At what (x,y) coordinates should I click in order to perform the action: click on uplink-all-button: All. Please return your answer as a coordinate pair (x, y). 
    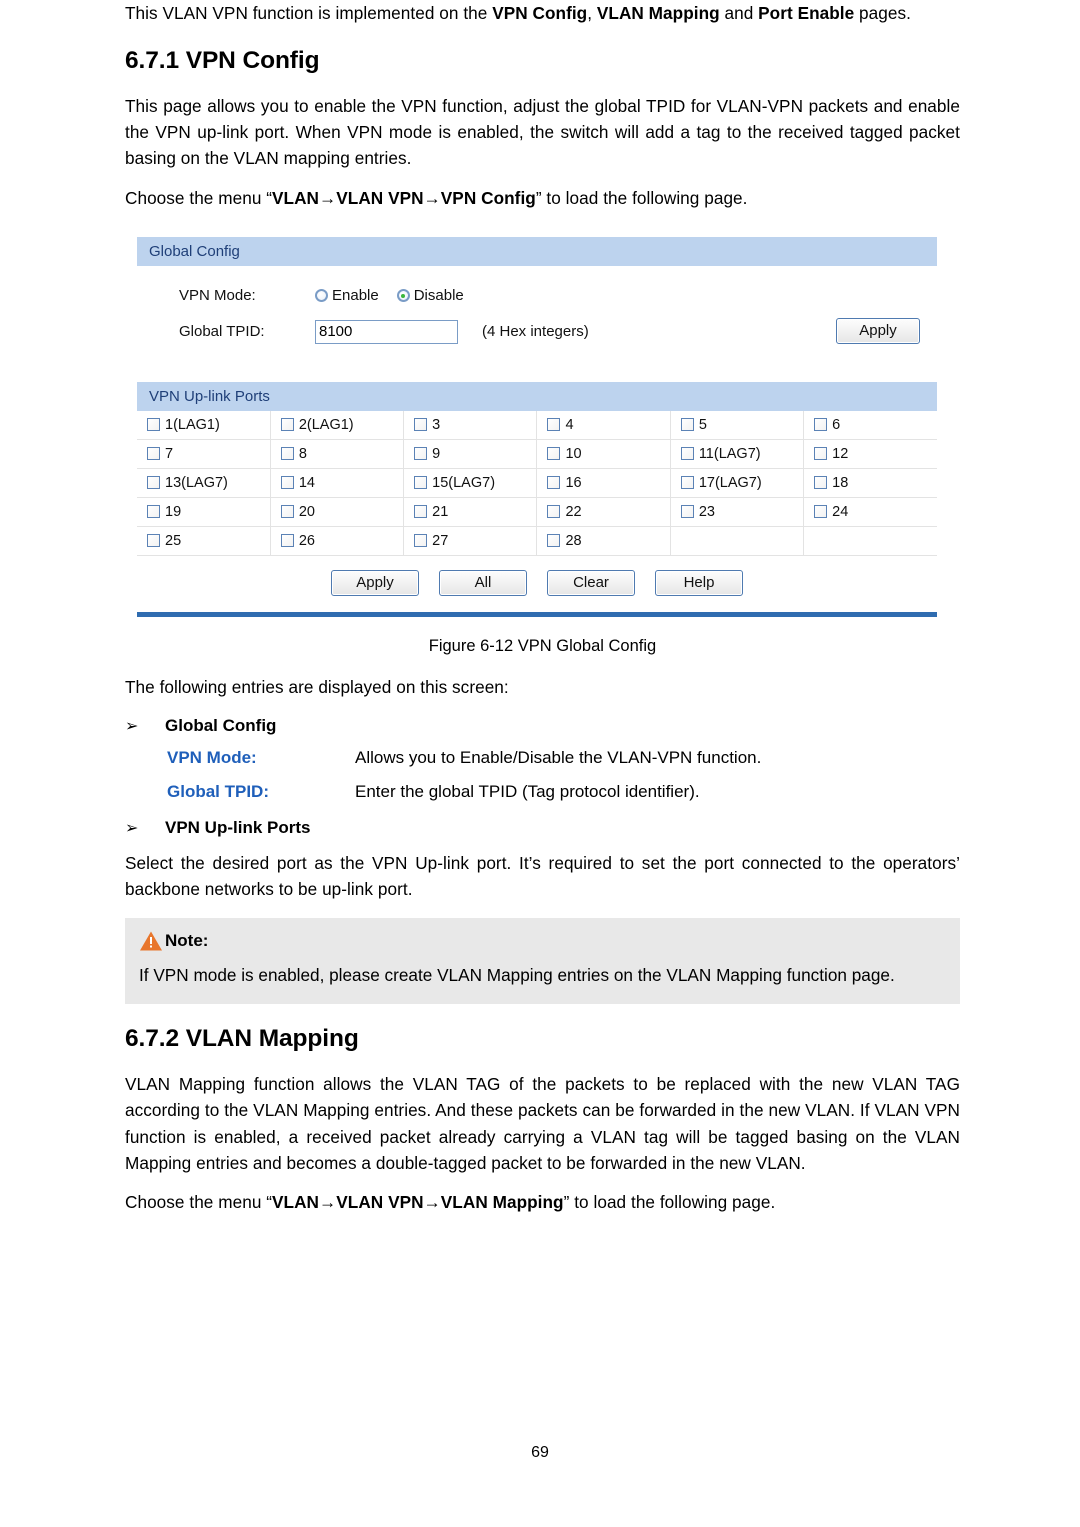
    Looking at the image, I should click on (483, 582).